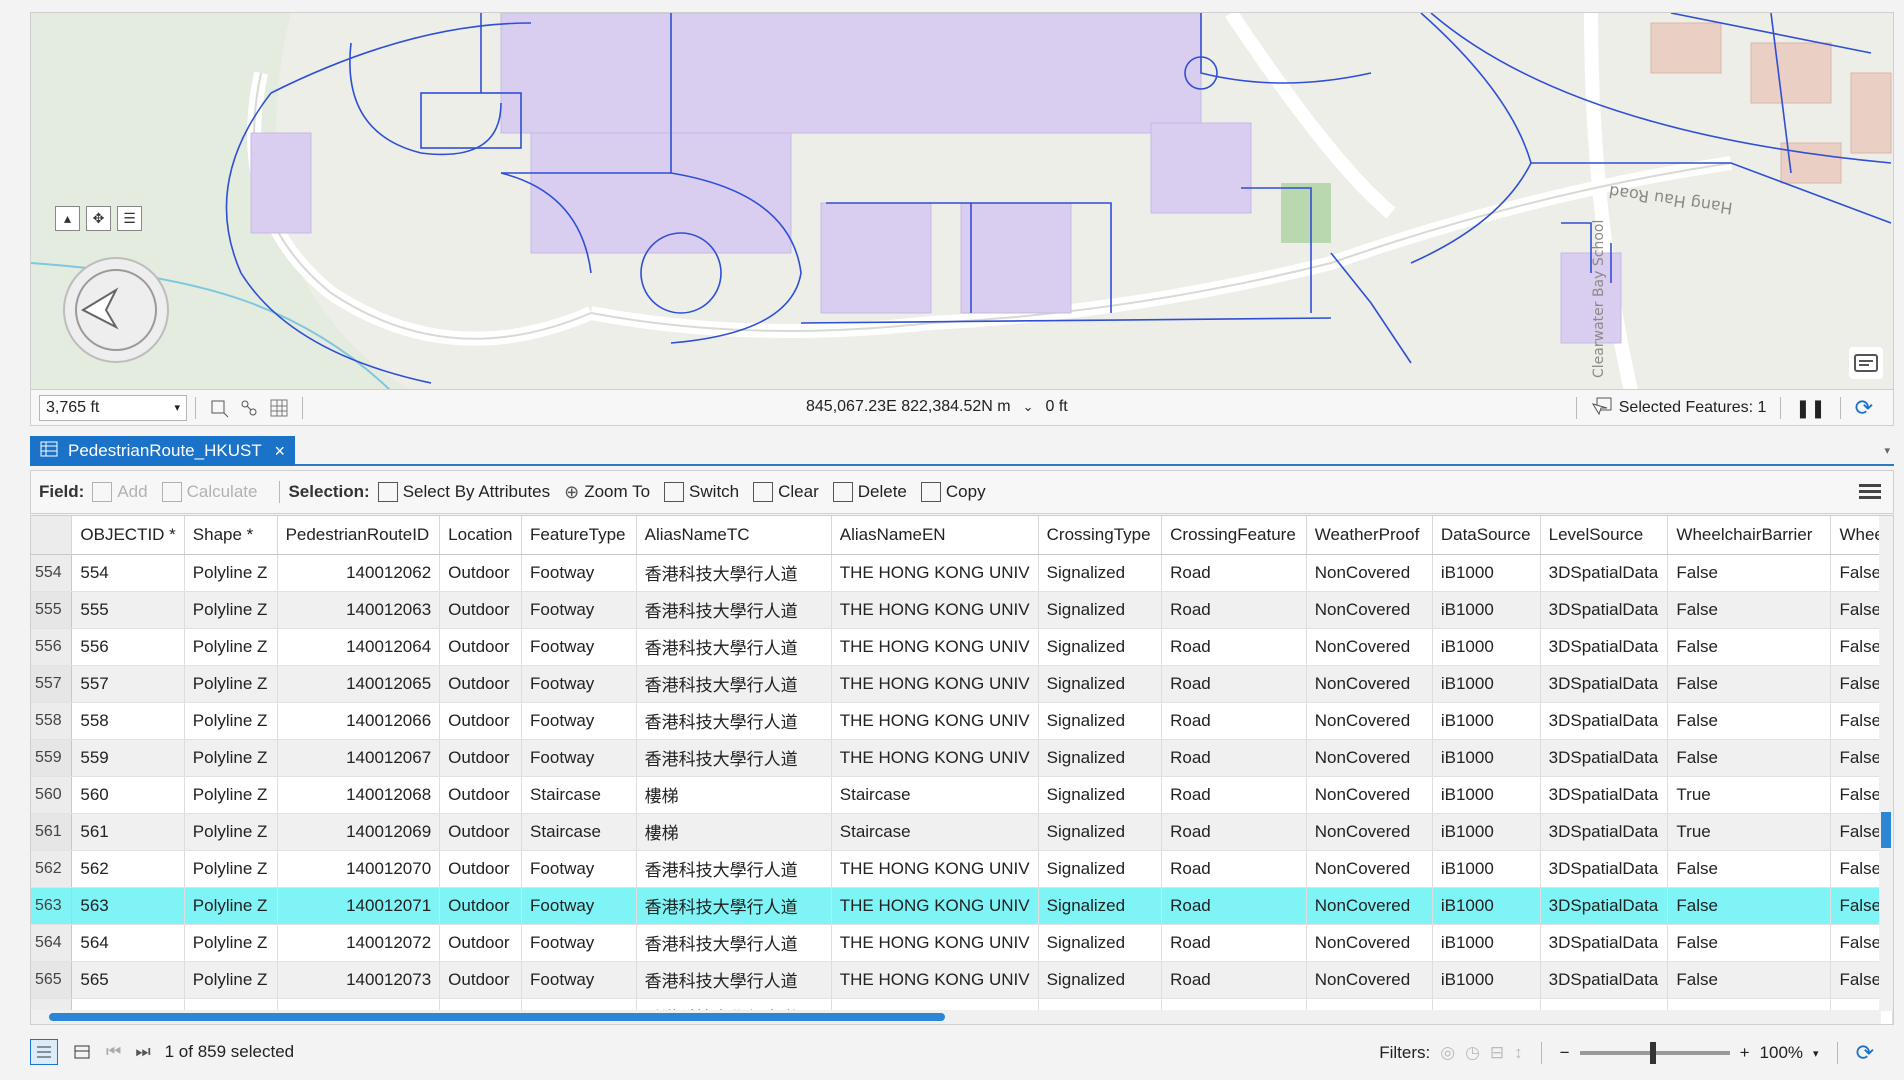  What do you see at coordinates (701, 492) in the screenshot?
I see `switch-selection-button: Switch` at bounding box center [701, 492].